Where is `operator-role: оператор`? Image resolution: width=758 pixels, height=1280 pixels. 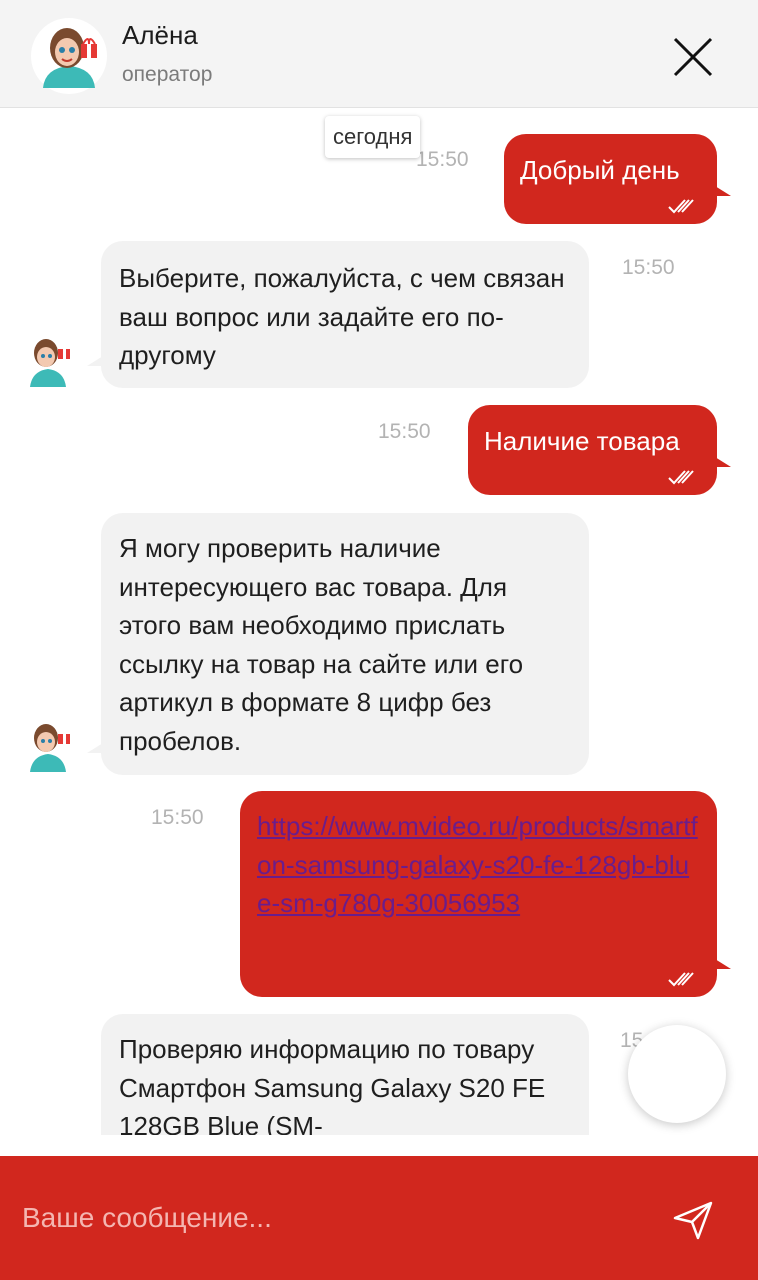
operator-role: оператор is located at coordinates (167, 74).